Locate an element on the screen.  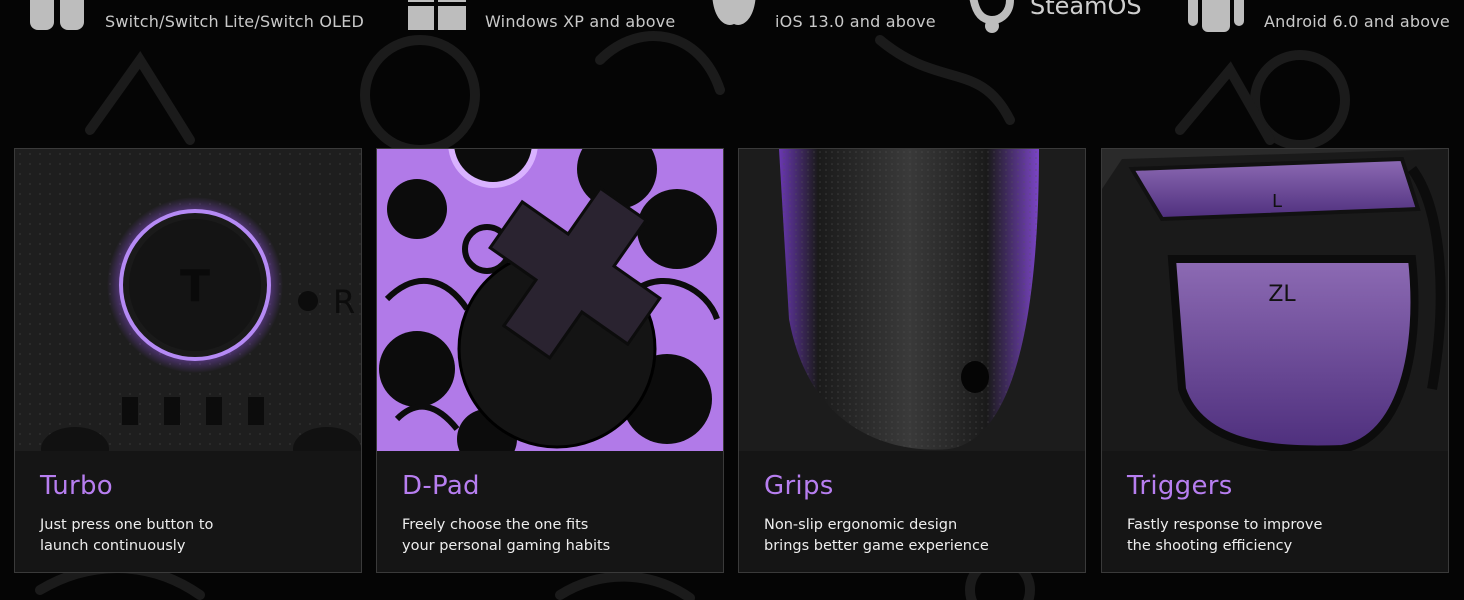
turbo-side-label: R is located at coordinates (344, 302).